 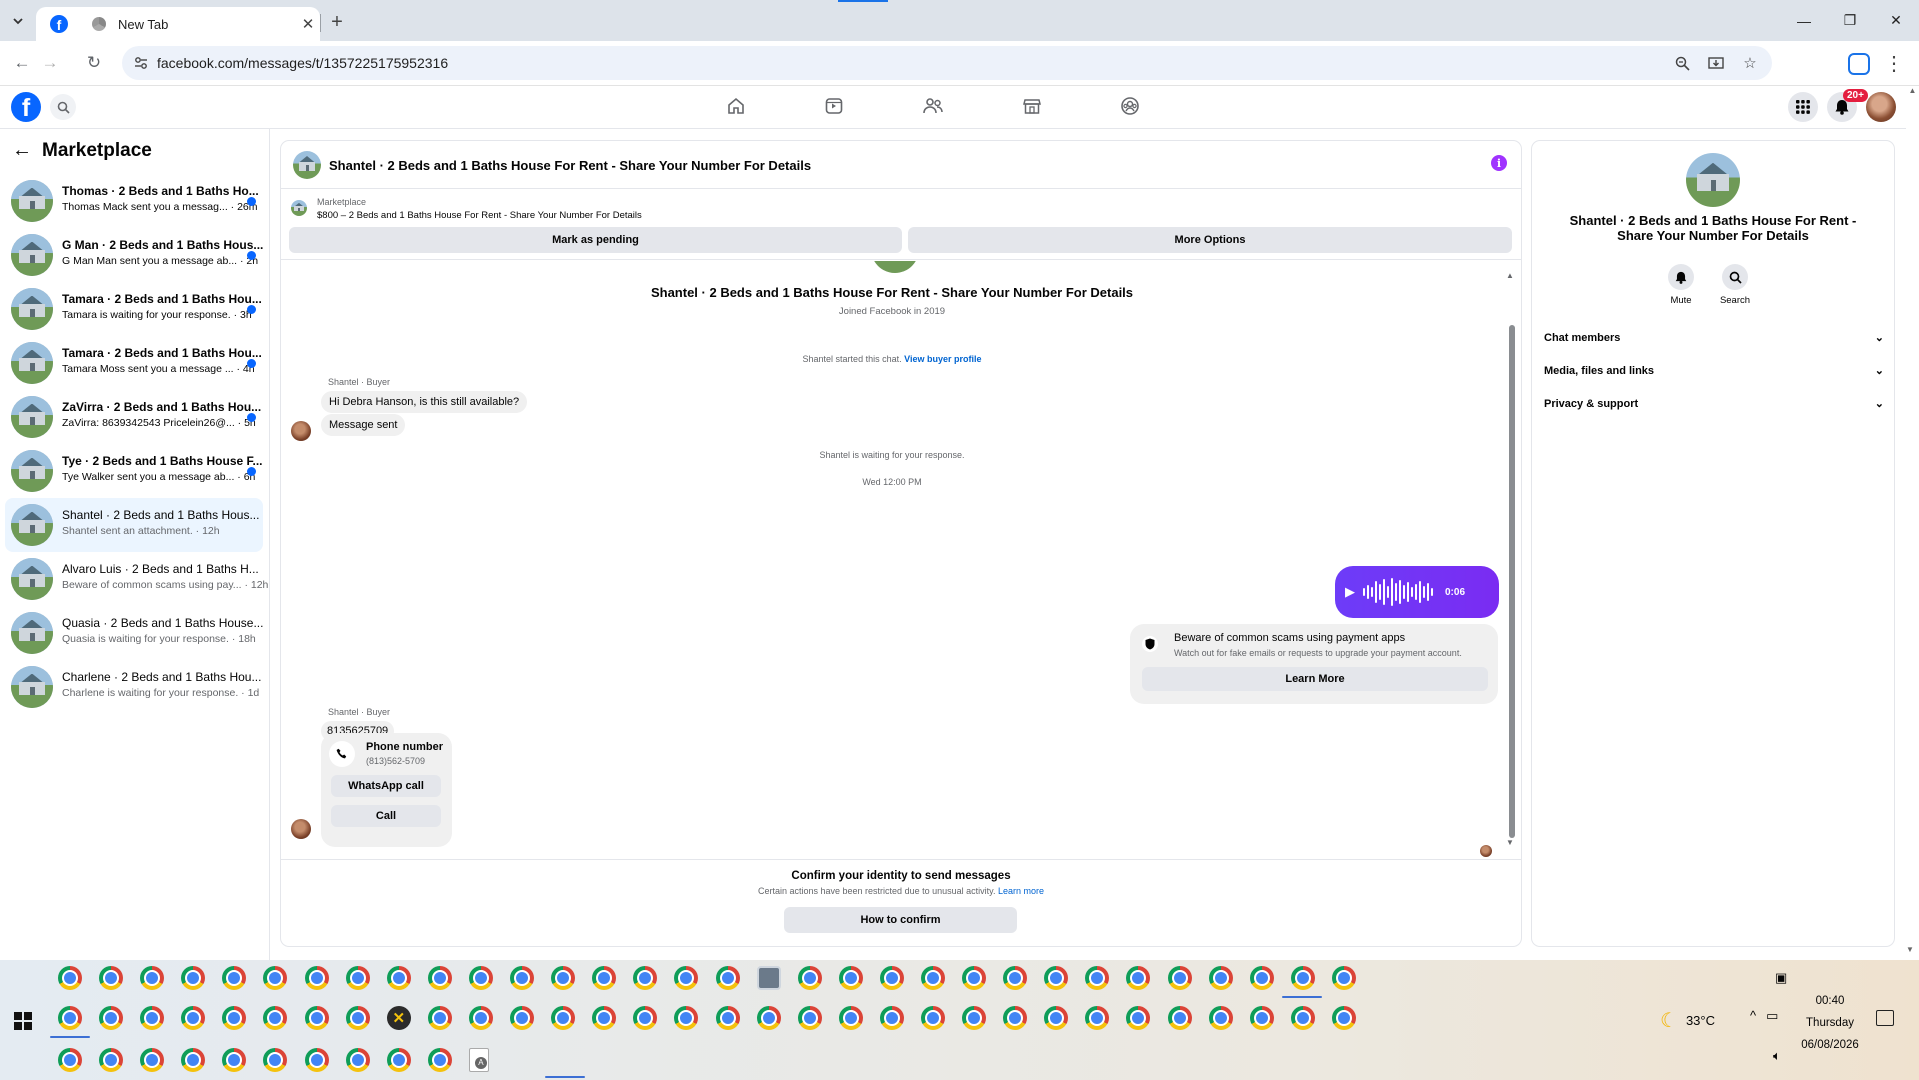 I want to click on voice-message: ▶ 0:06, so click(x=1417, y=592).